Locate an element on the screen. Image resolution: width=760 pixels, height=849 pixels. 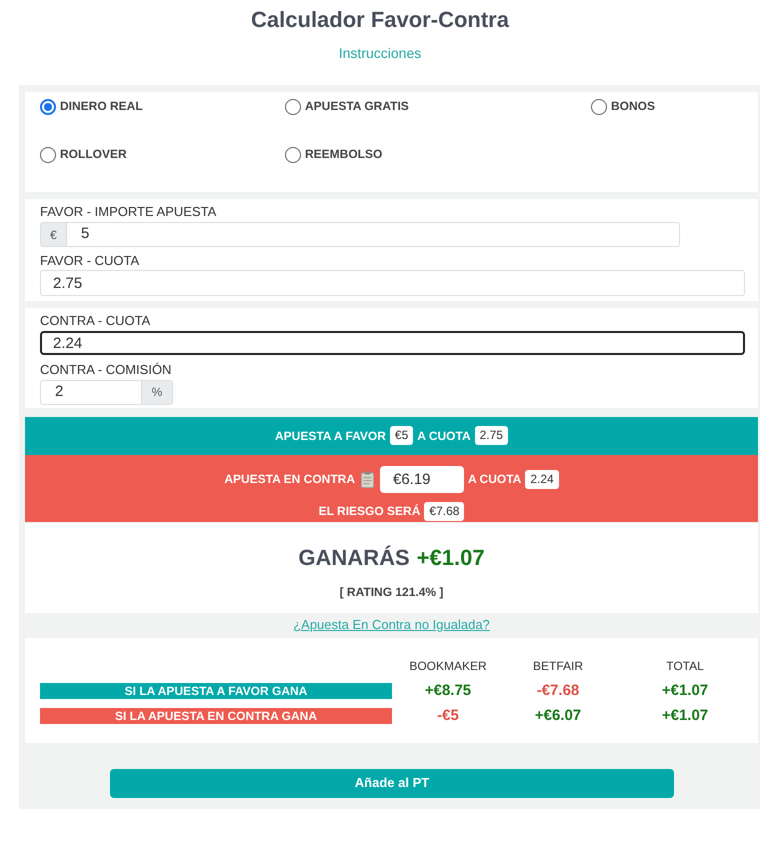
currency-addon: € is located at coordinates (53, 234).